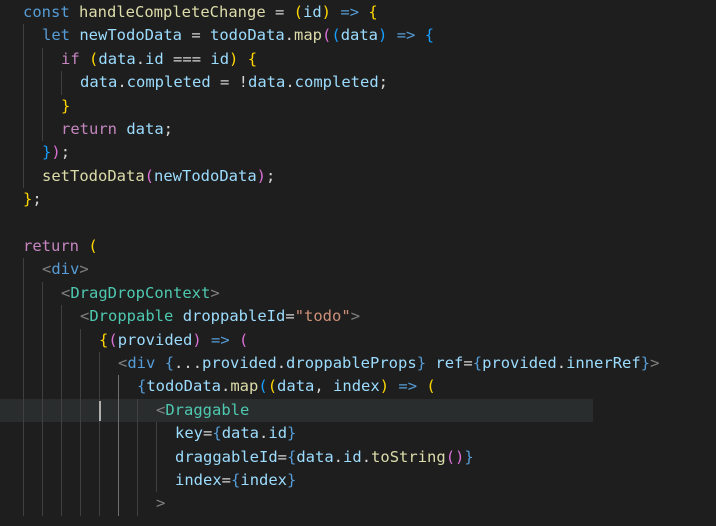  What do you see at coordinates (358, 481) in the screenshot?
I see `code-line: index={index}` at bounding box center [358, 481].